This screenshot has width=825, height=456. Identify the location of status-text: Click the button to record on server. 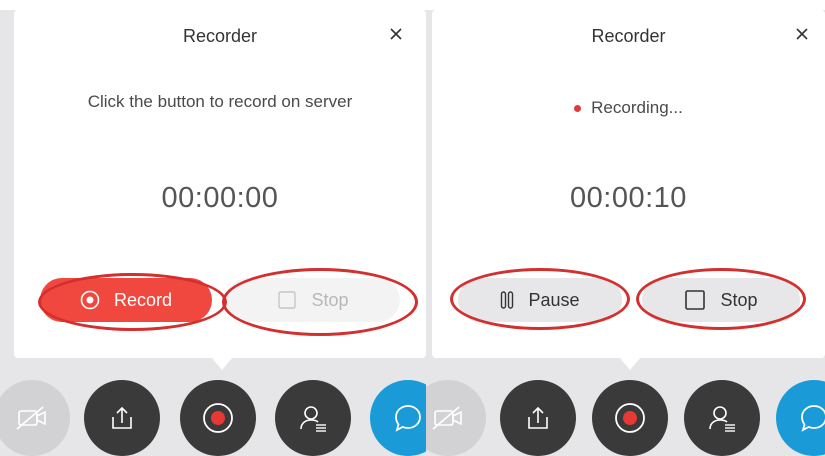
(220, 101).